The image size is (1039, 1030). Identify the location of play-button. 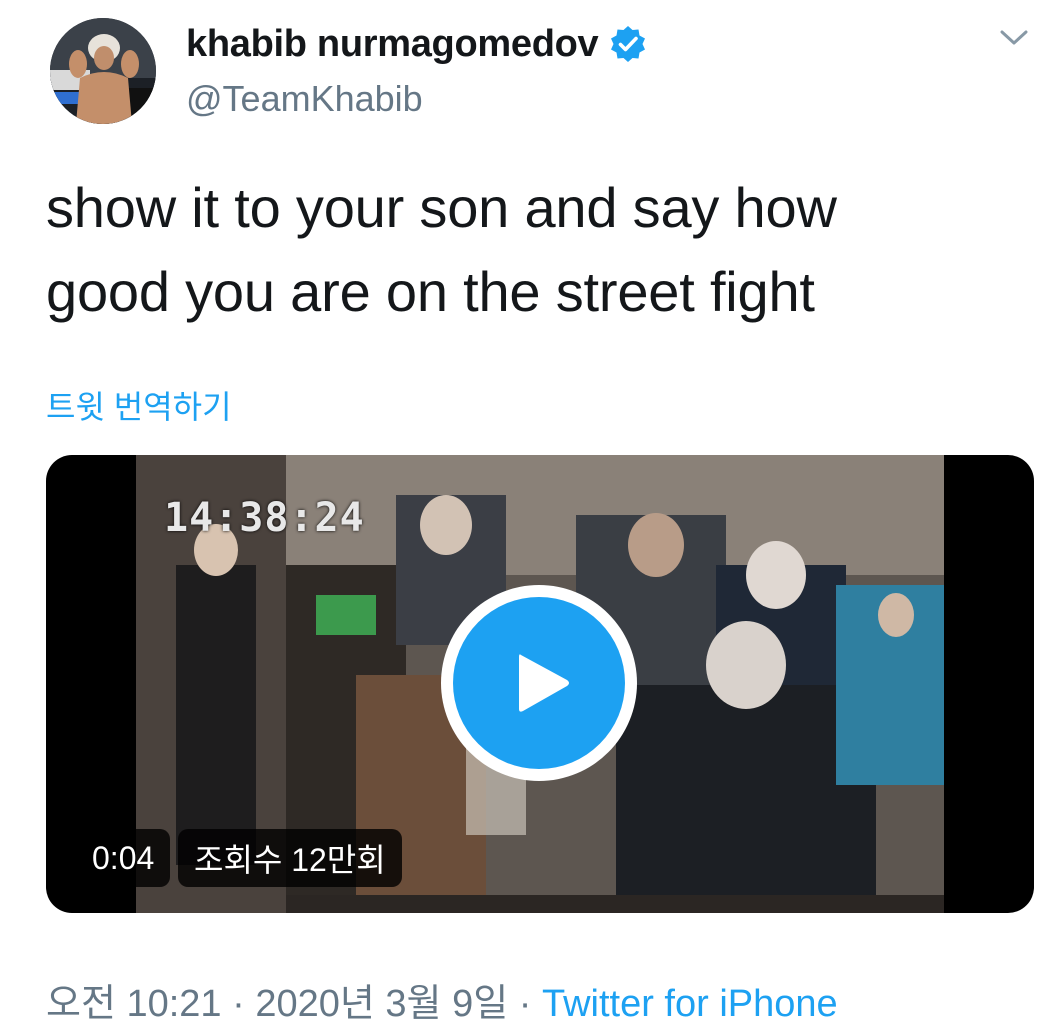
(539, 683).